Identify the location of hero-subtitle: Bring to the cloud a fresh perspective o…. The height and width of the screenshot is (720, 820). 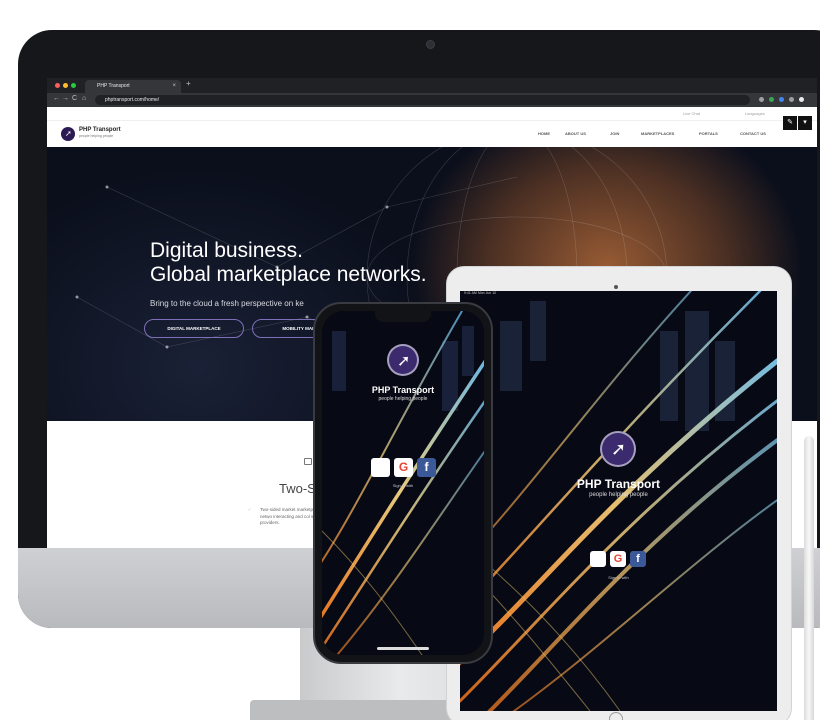
(227, 303).